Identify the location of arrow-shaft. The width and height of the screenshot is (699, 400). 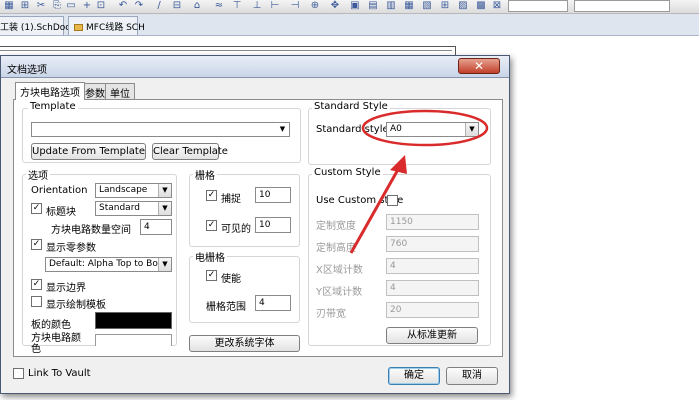
(375, 209).